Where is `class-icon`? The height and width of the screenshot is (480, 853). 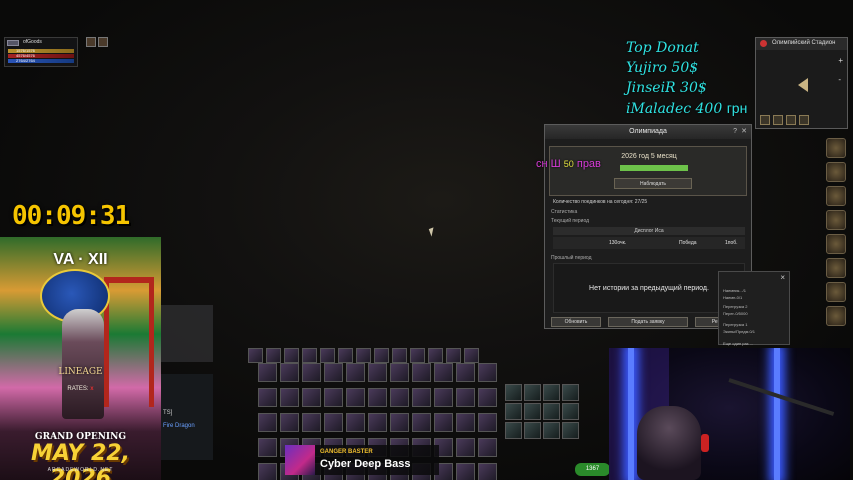
class-icon is located at coordinates (13, 43).